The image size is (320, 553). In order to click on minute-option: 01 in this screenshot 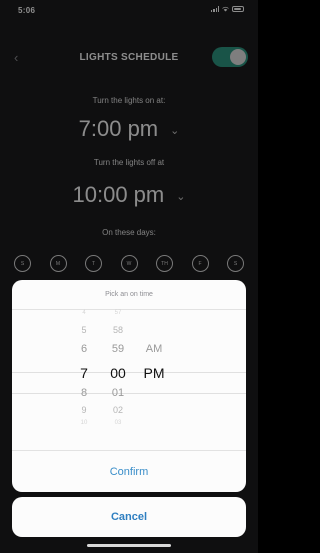, I will do `click(118, 393)`.